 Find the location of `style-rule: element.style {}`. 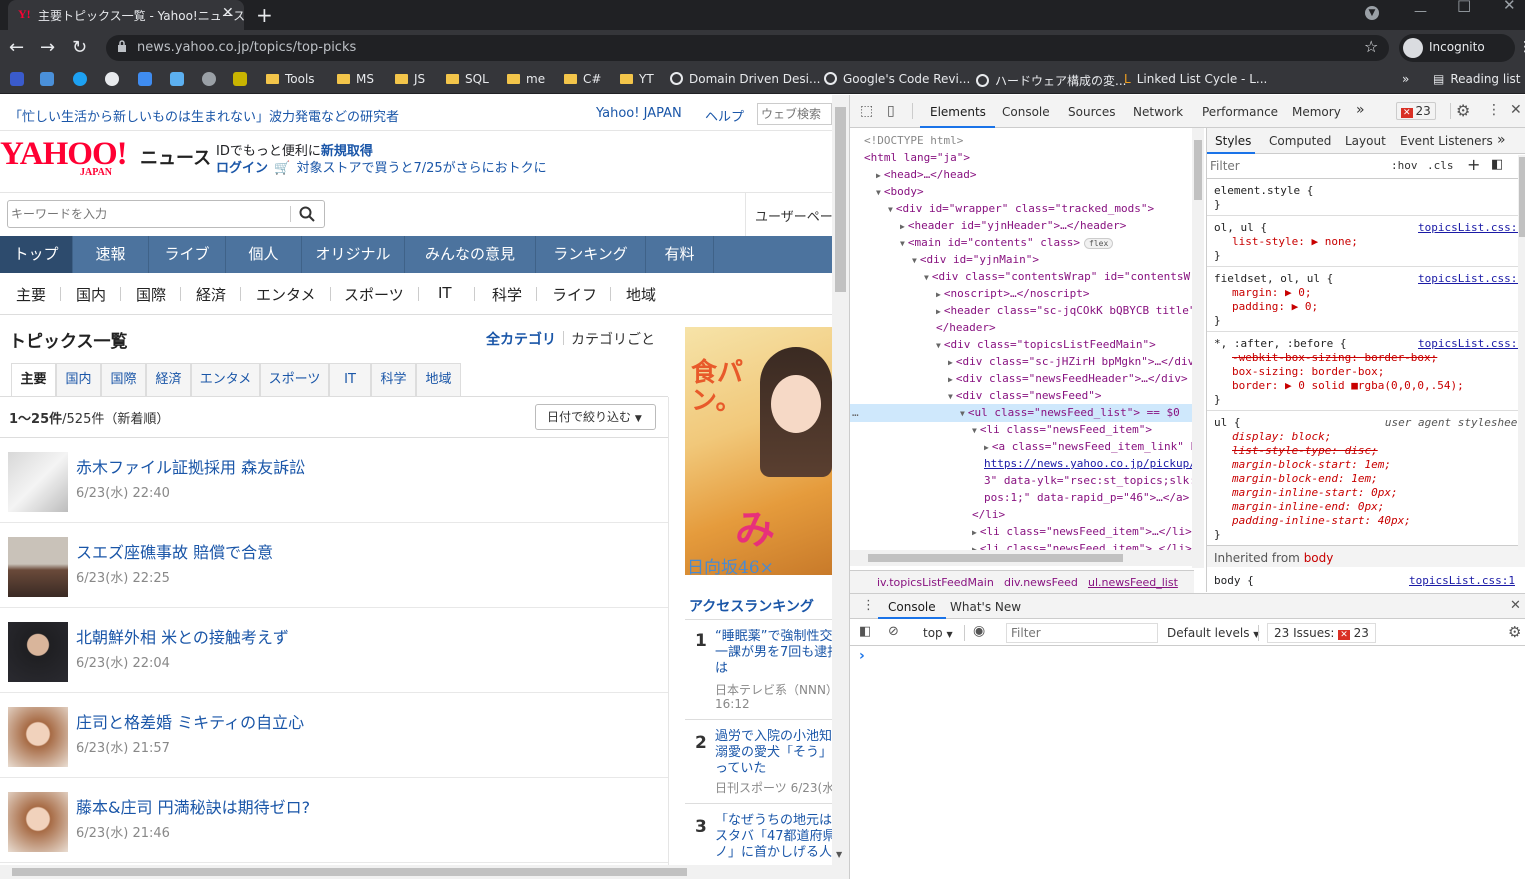

style-rule: element.style {} is located at coordinates (1369, 198).